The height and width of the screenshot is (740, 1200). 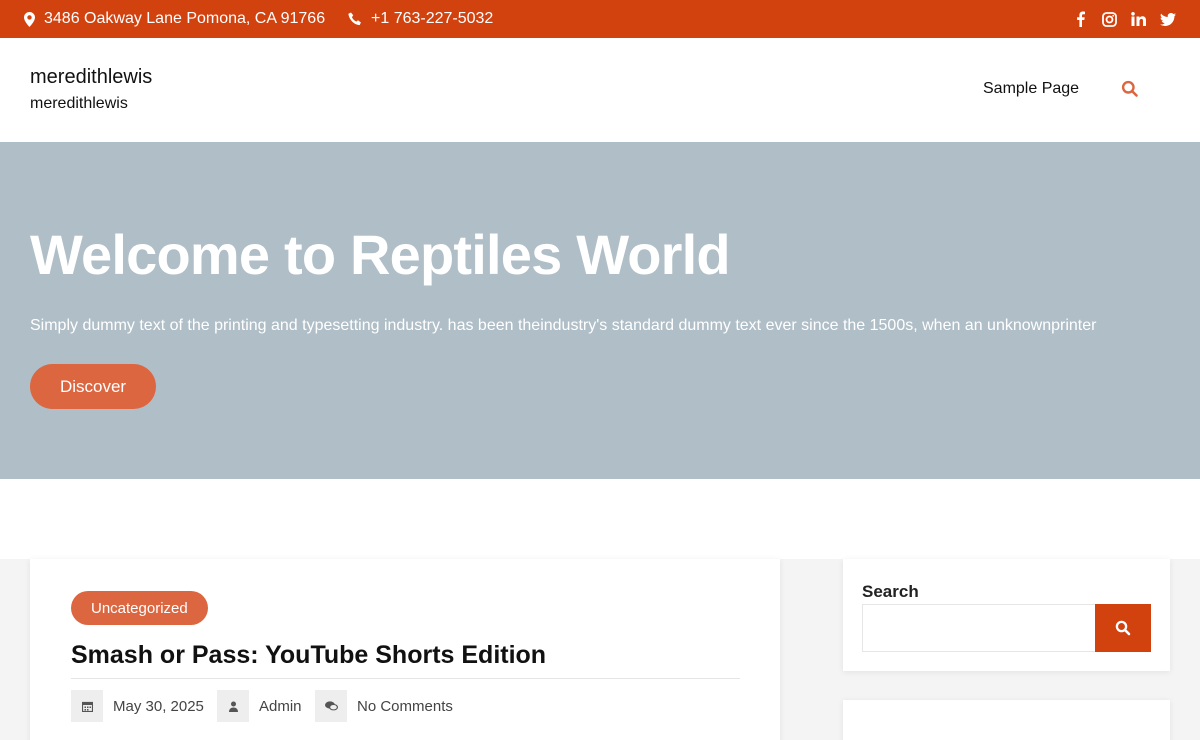 I want to click on phone-icon, so click(x=354, y=19).